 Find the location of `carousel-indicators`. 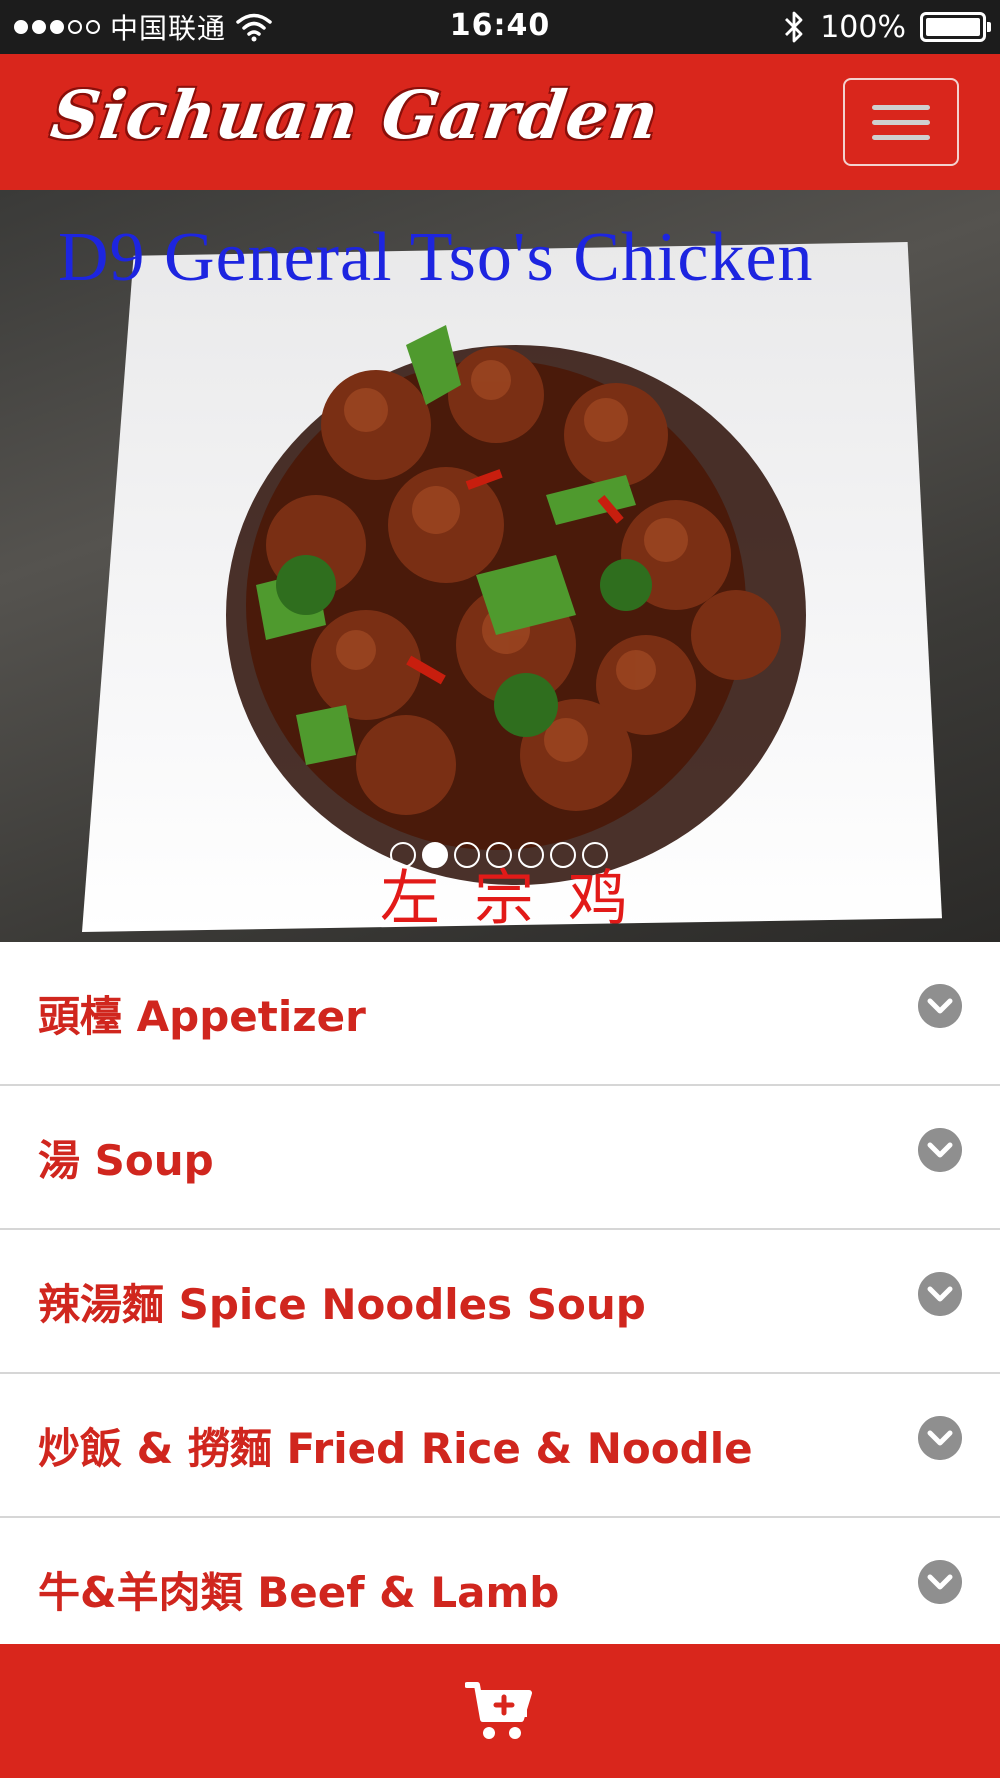

carousel-indicators is located at coordinates (499, 855).